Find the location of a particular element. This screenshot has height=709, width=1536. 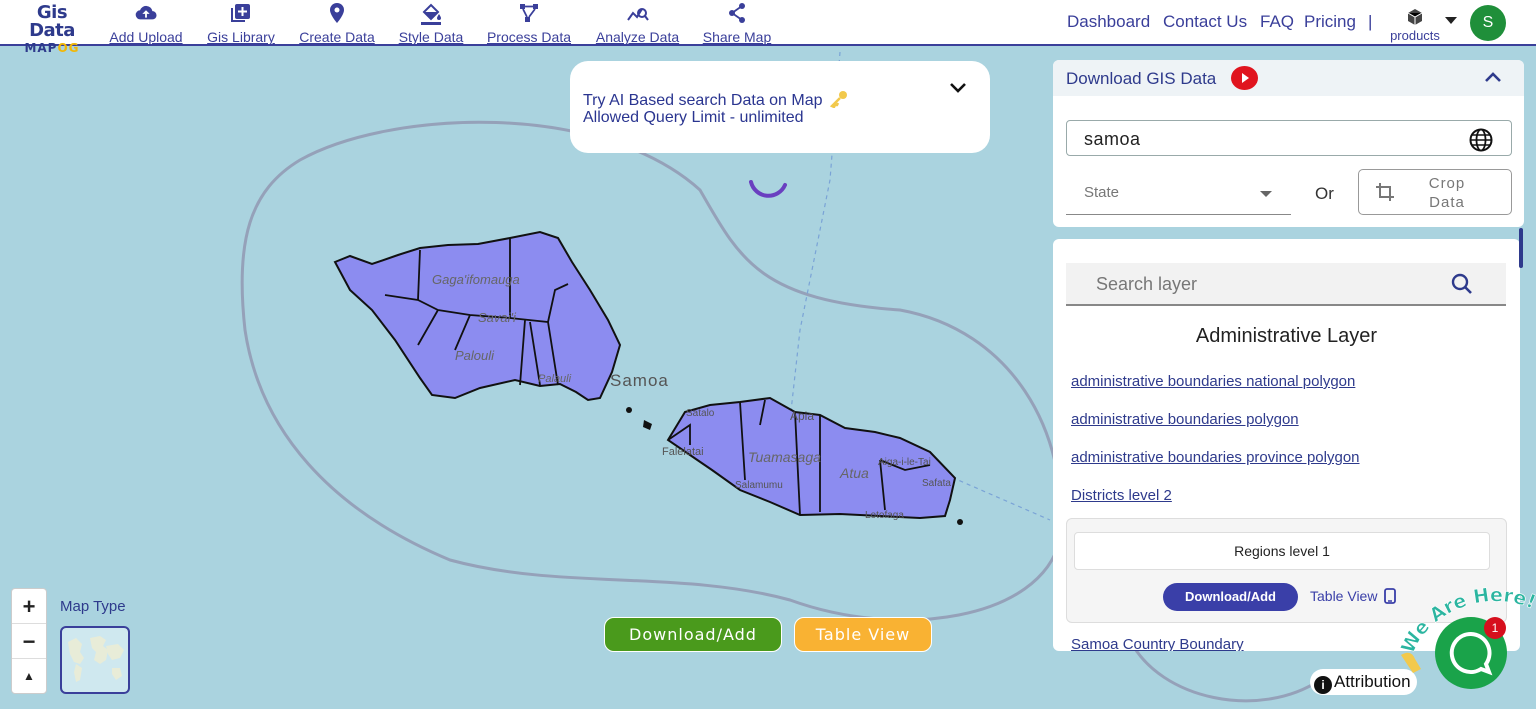

nav-gis-library: Gis Library is located at coordinates (241, 24).